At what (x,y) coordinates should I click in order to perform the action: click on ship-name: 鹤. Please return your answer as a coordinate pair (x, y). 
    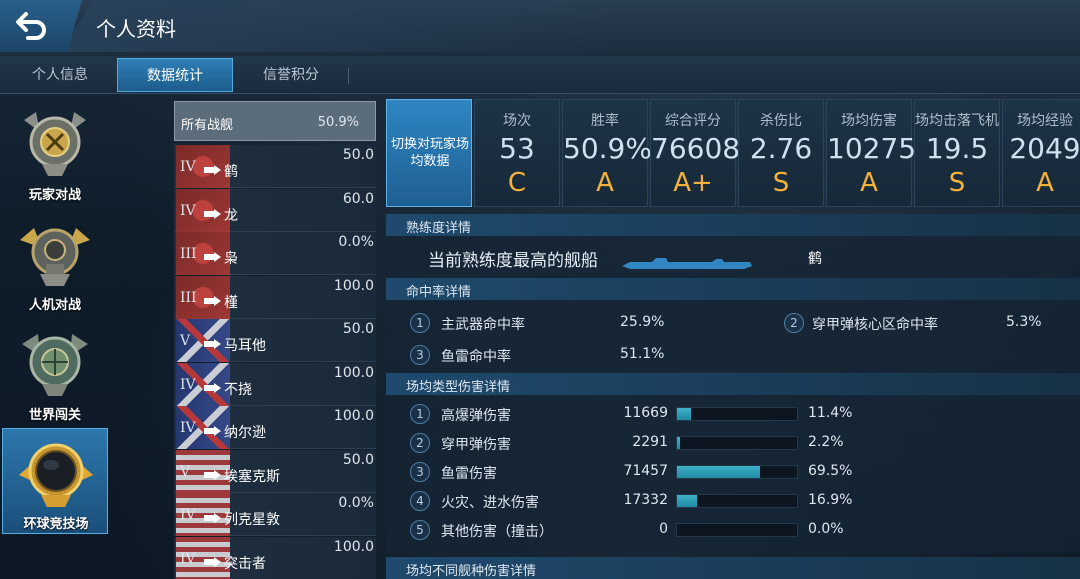
    Looking at the image, I should click on (231, 172).